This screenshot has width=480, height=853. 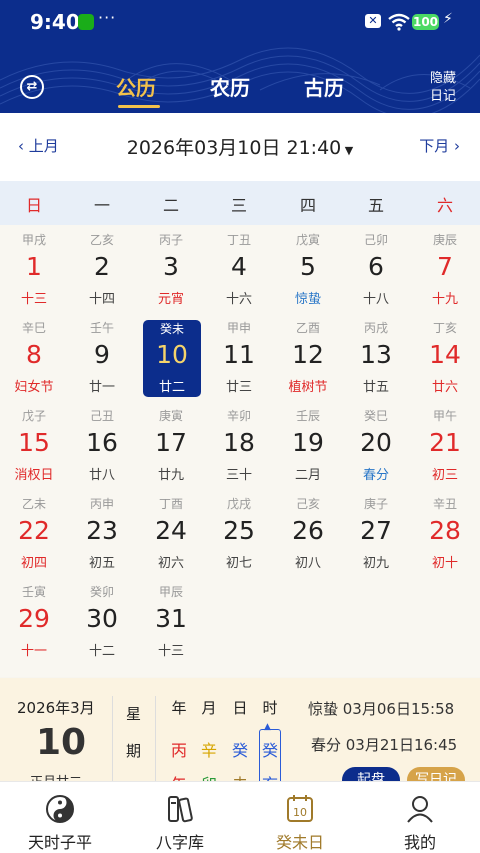 I want to click on day-lunar: 惊蛰, so click(x=307, y=299).